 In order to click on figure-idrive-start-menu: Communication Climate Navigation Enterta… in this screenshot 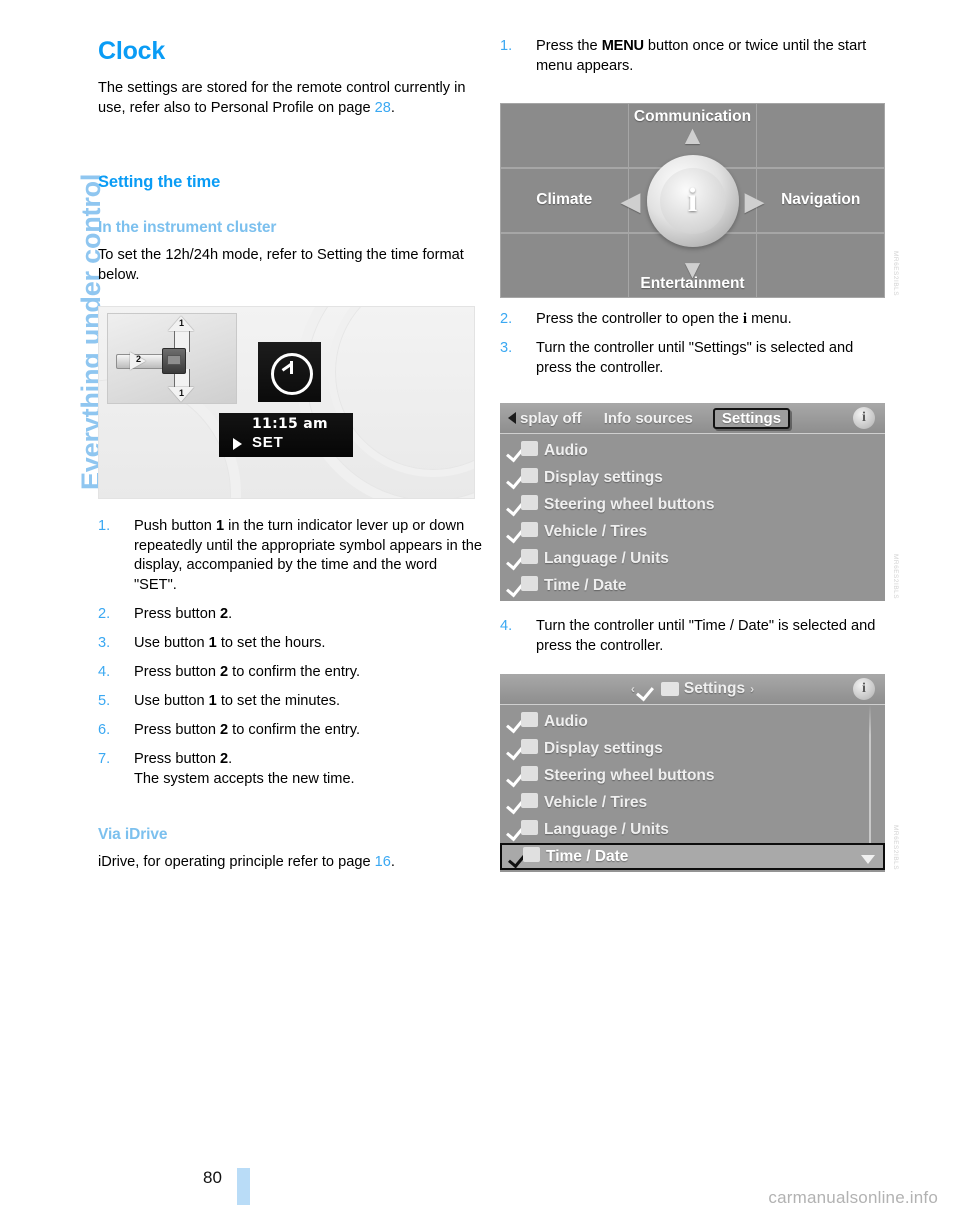, I will do `click(699, 200)`.